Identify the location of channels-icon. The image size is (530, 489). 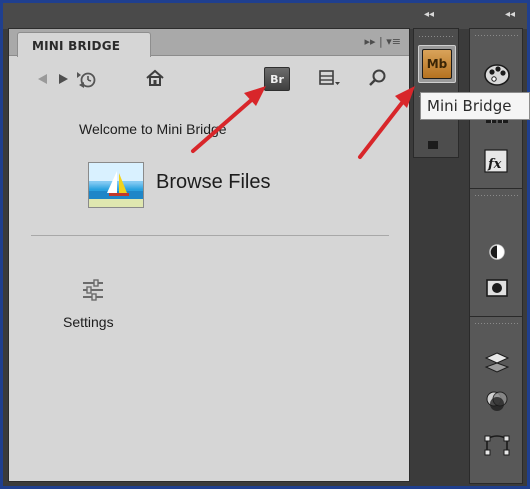
(497, 400).